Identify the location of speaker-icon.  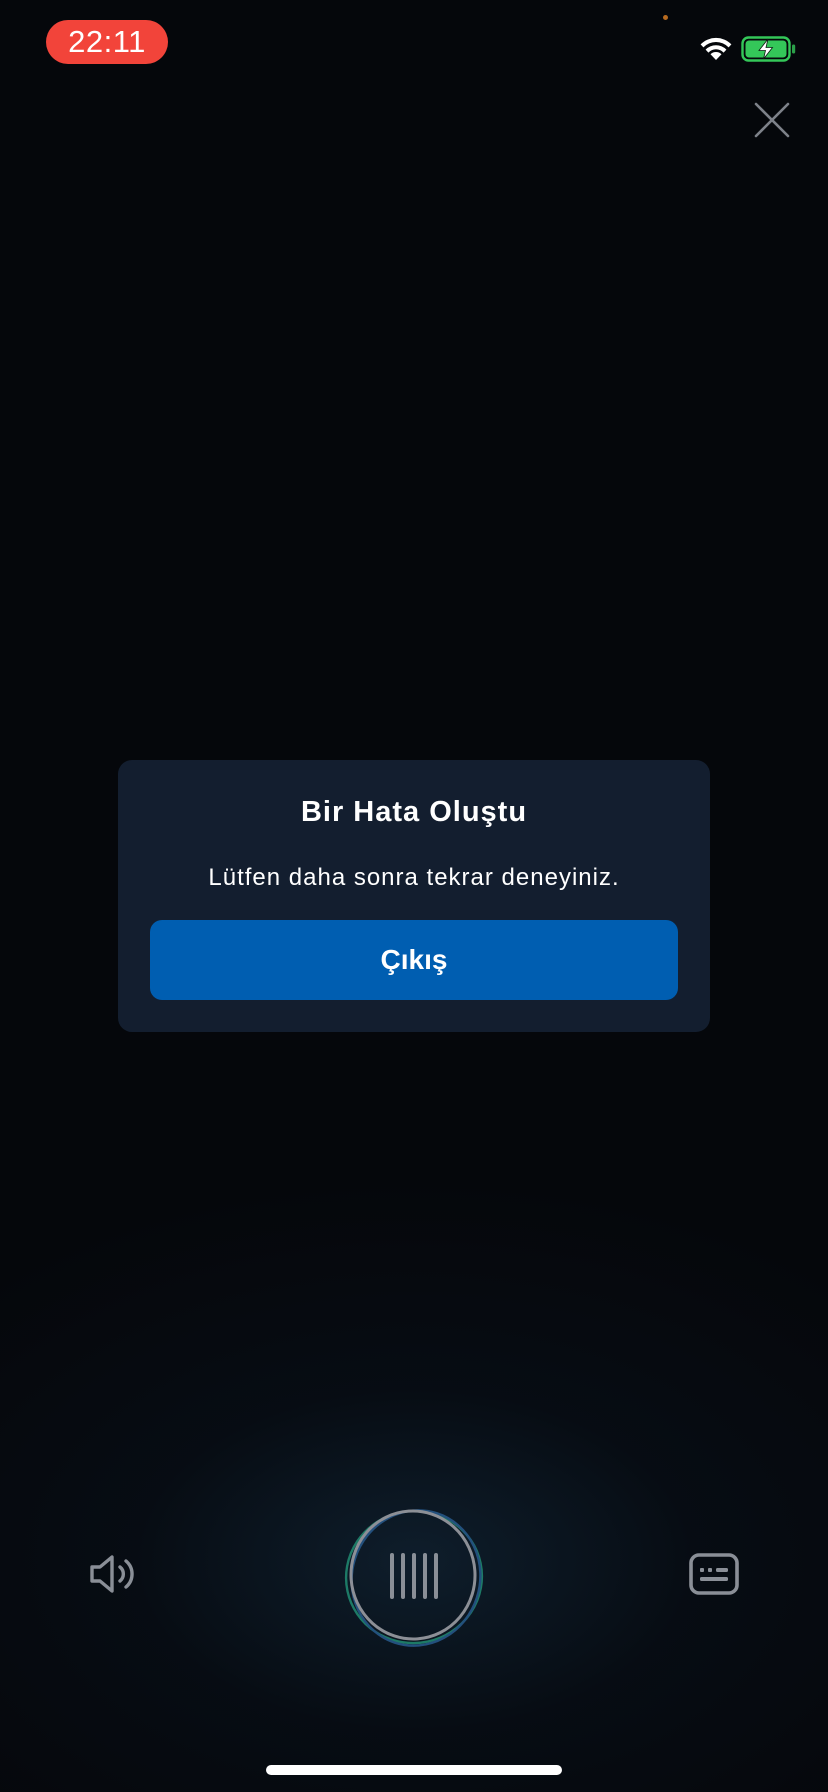
(114, 1574).